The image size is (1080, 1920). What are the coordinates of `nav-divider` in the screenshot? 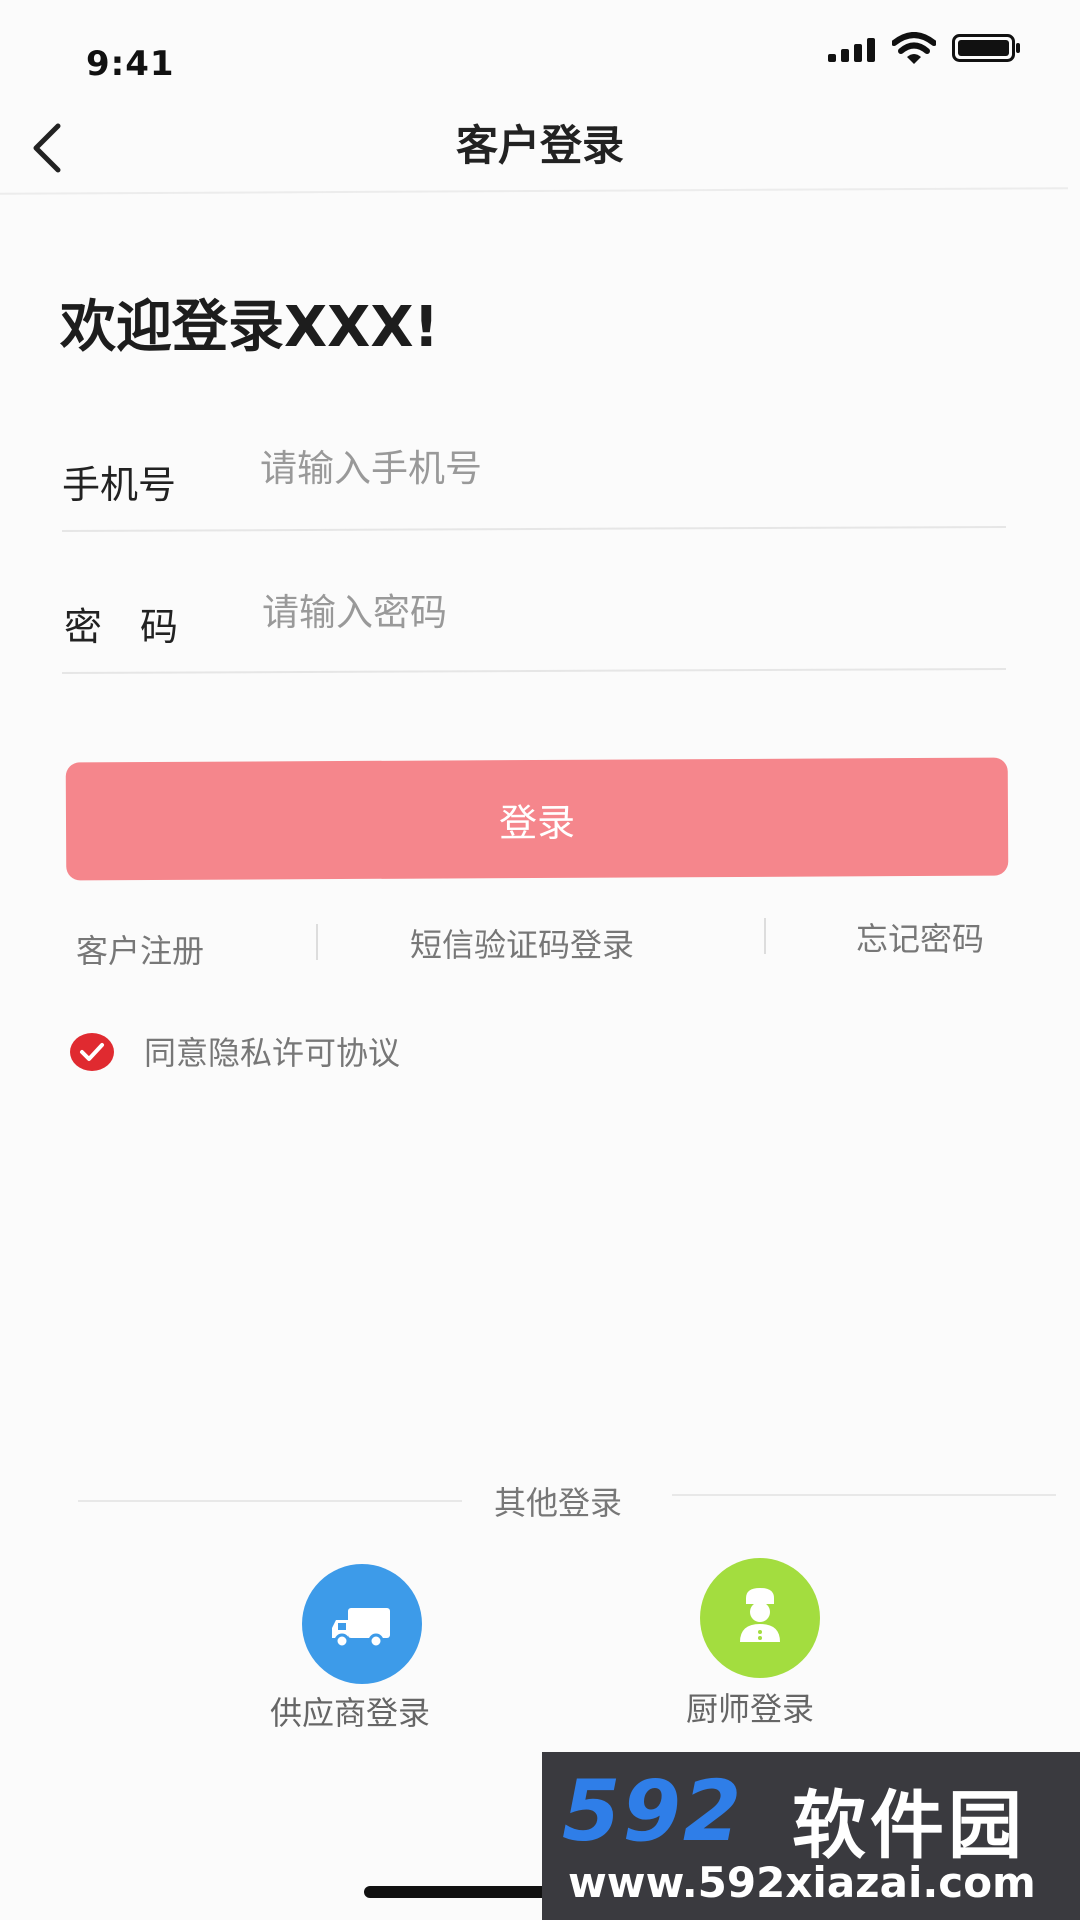 It's located at (534, 191).